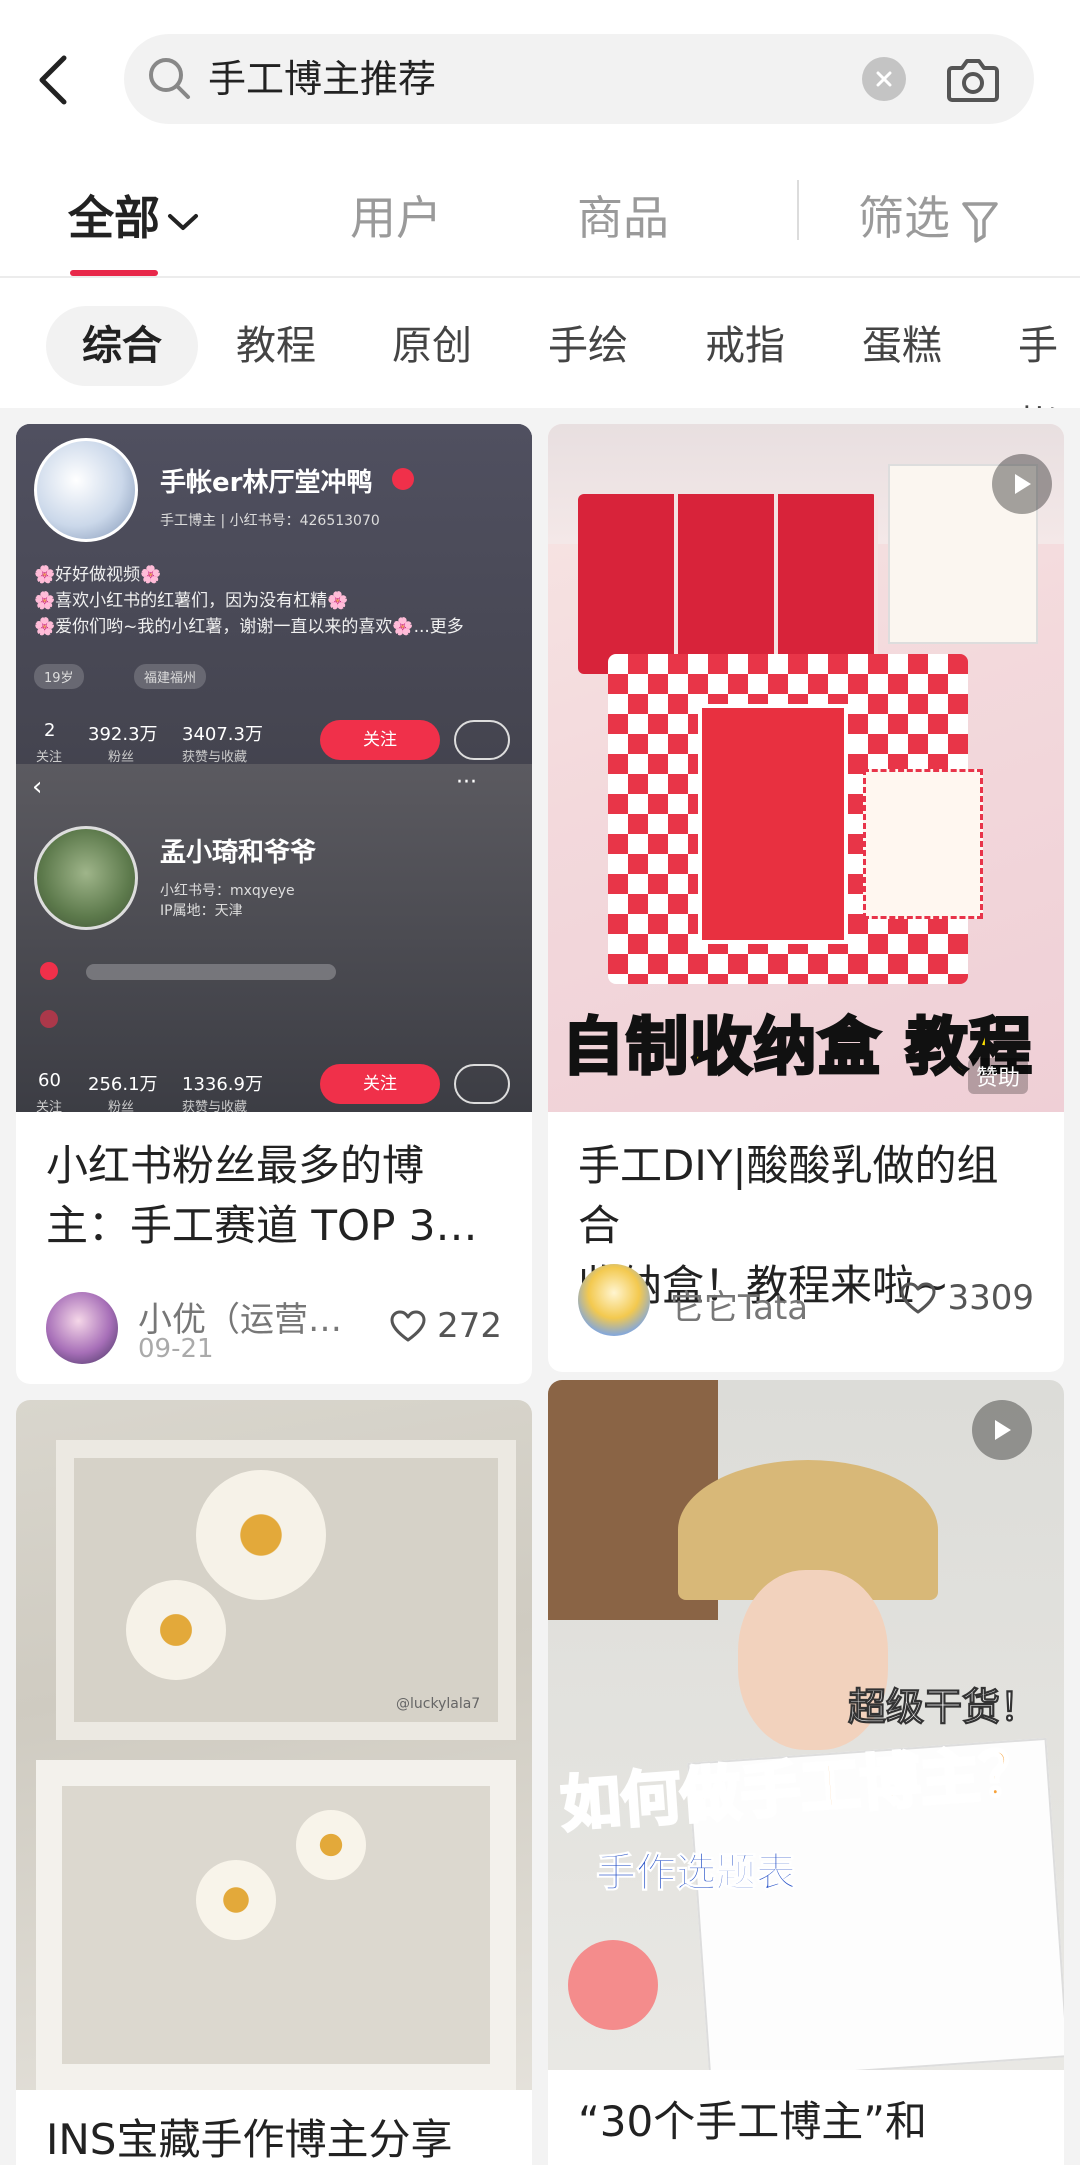 The image size is (1080, 2165). What do you see at coordinates (623, 218) in the screenshot?
I see `tab-goods: 商品` at bounding box center [623, 218].